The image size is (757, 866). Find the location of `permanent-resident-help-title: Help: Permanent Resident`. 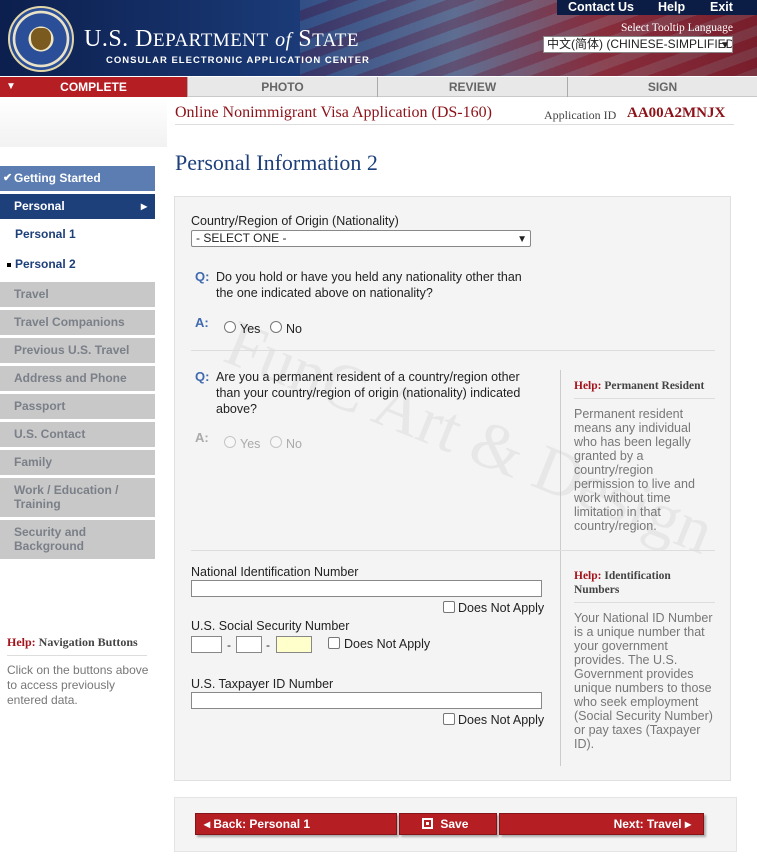

permanent-resident-help-title: Help: Permanent Resident is located at coordinates (639, 386).